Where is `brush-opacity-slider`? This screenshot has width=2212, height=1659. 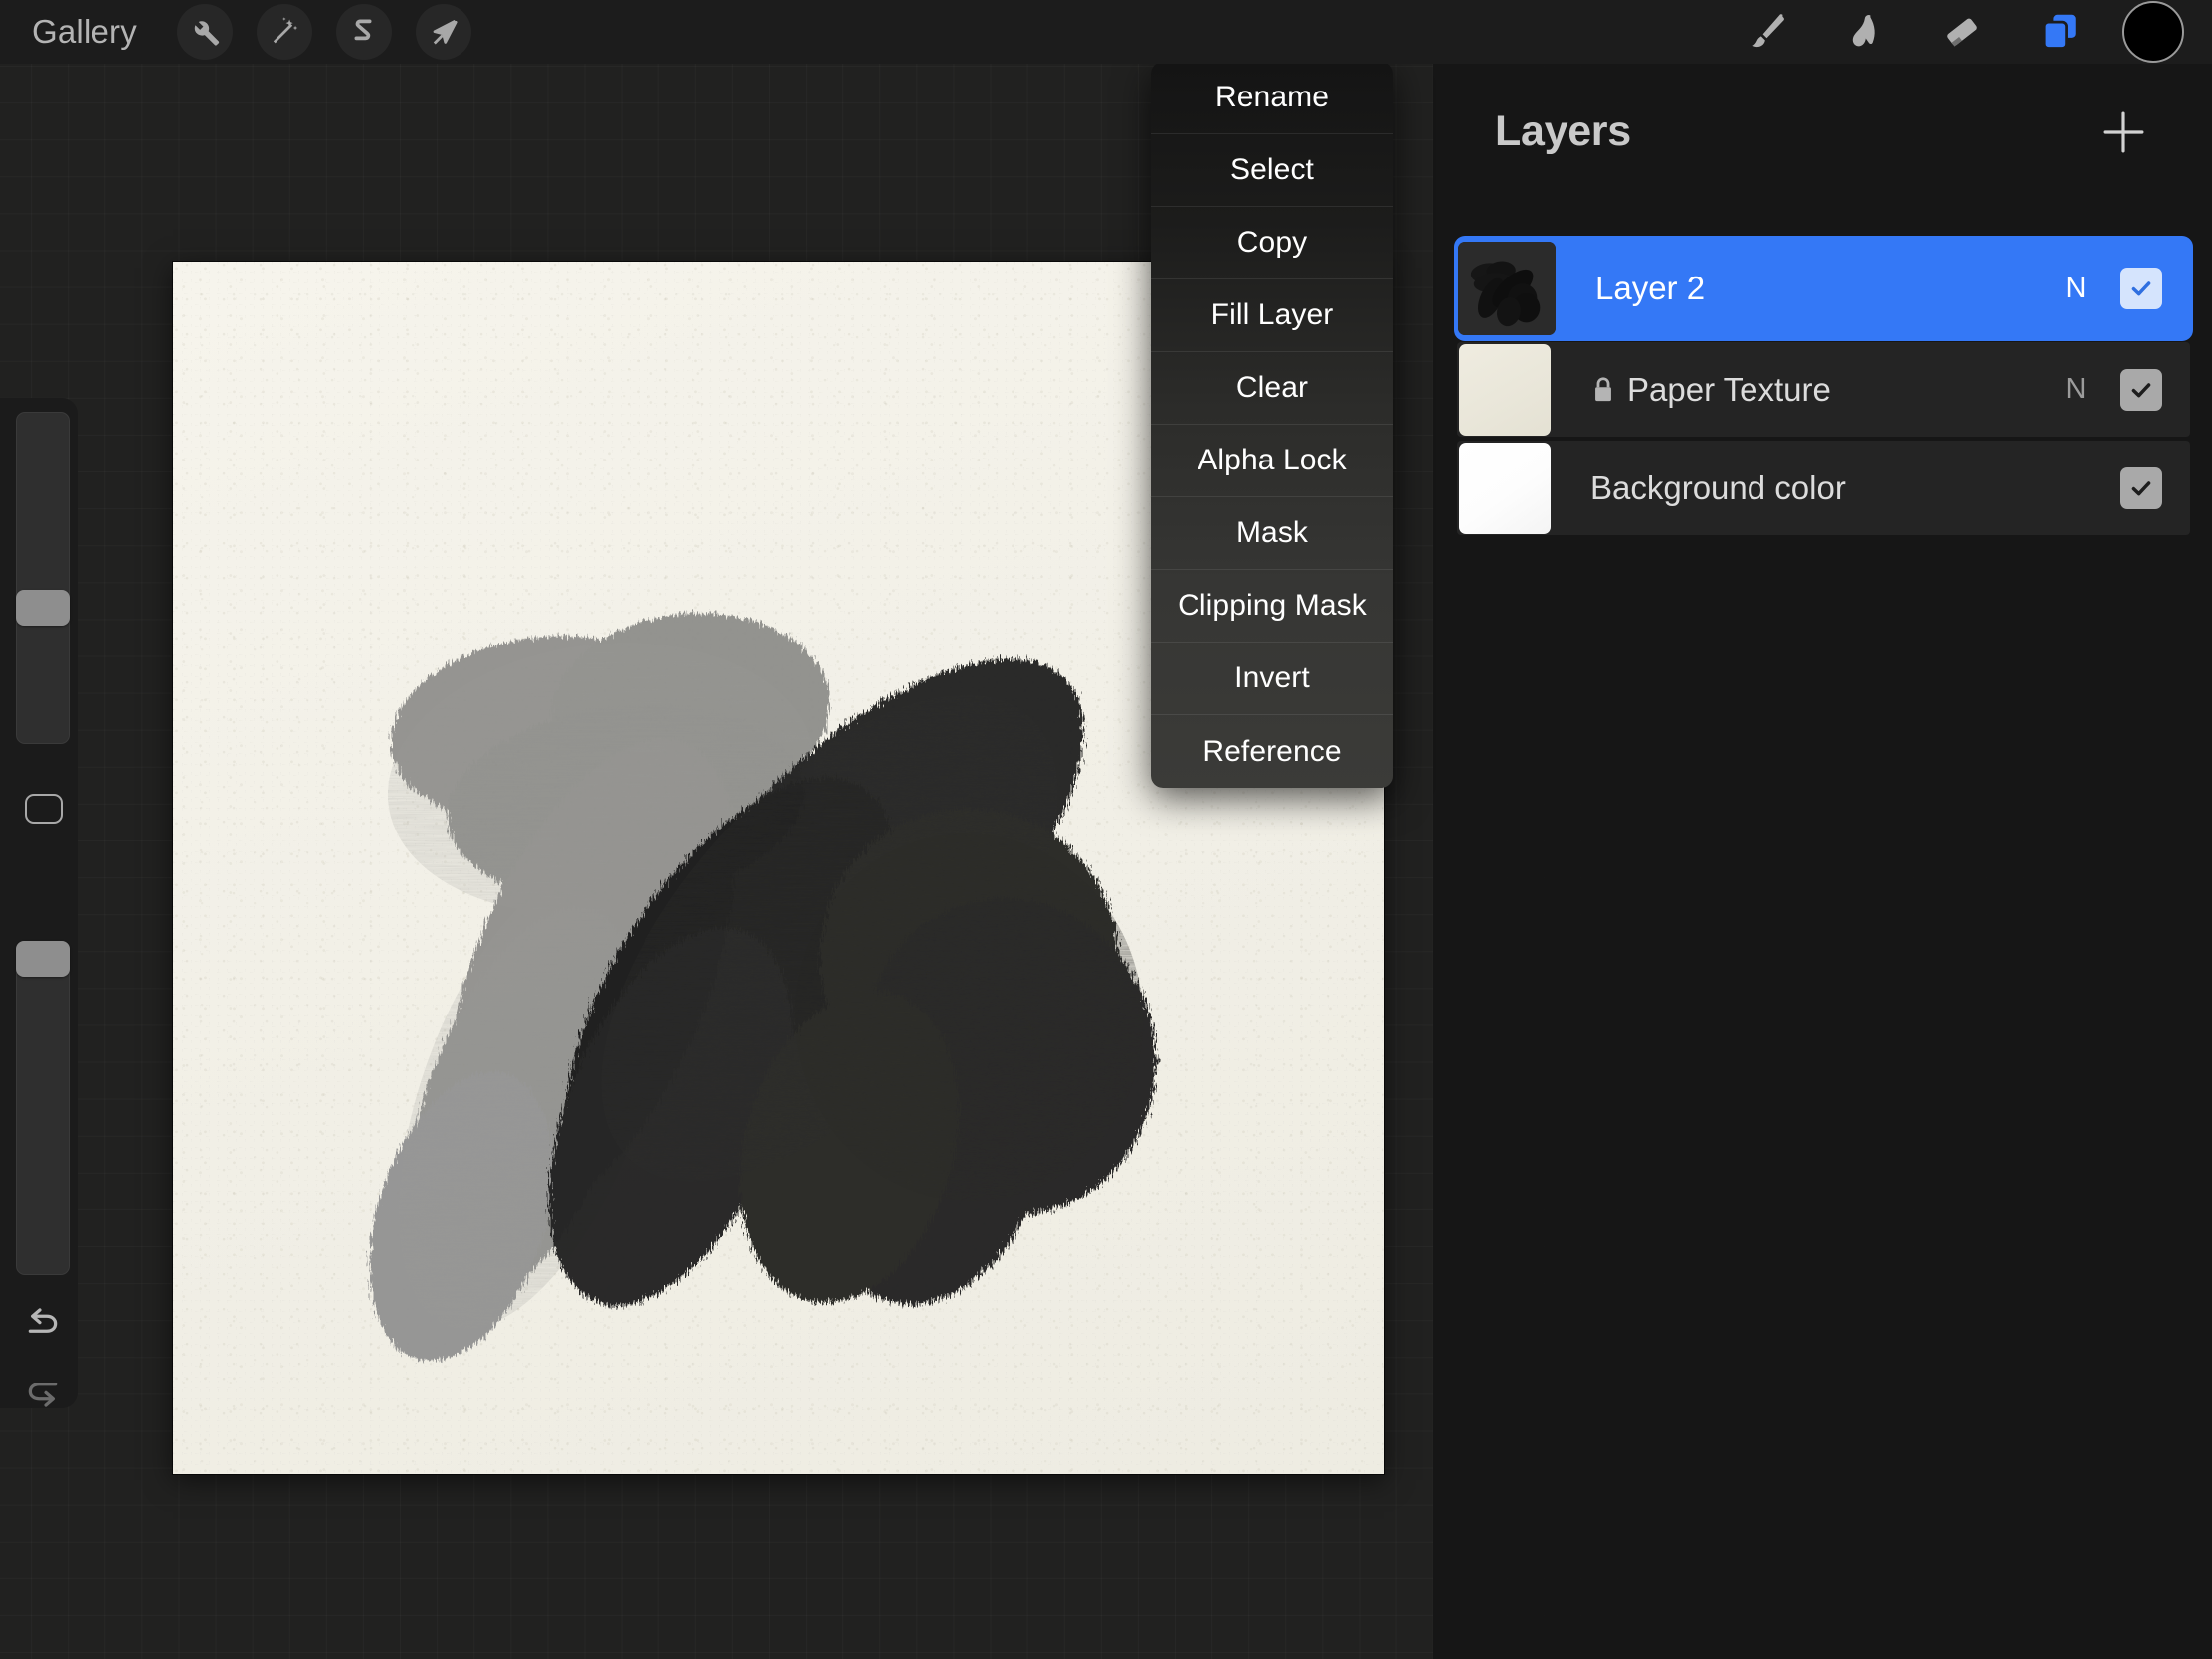
brush-opacity-slider is located at coordinates (43, 1108).